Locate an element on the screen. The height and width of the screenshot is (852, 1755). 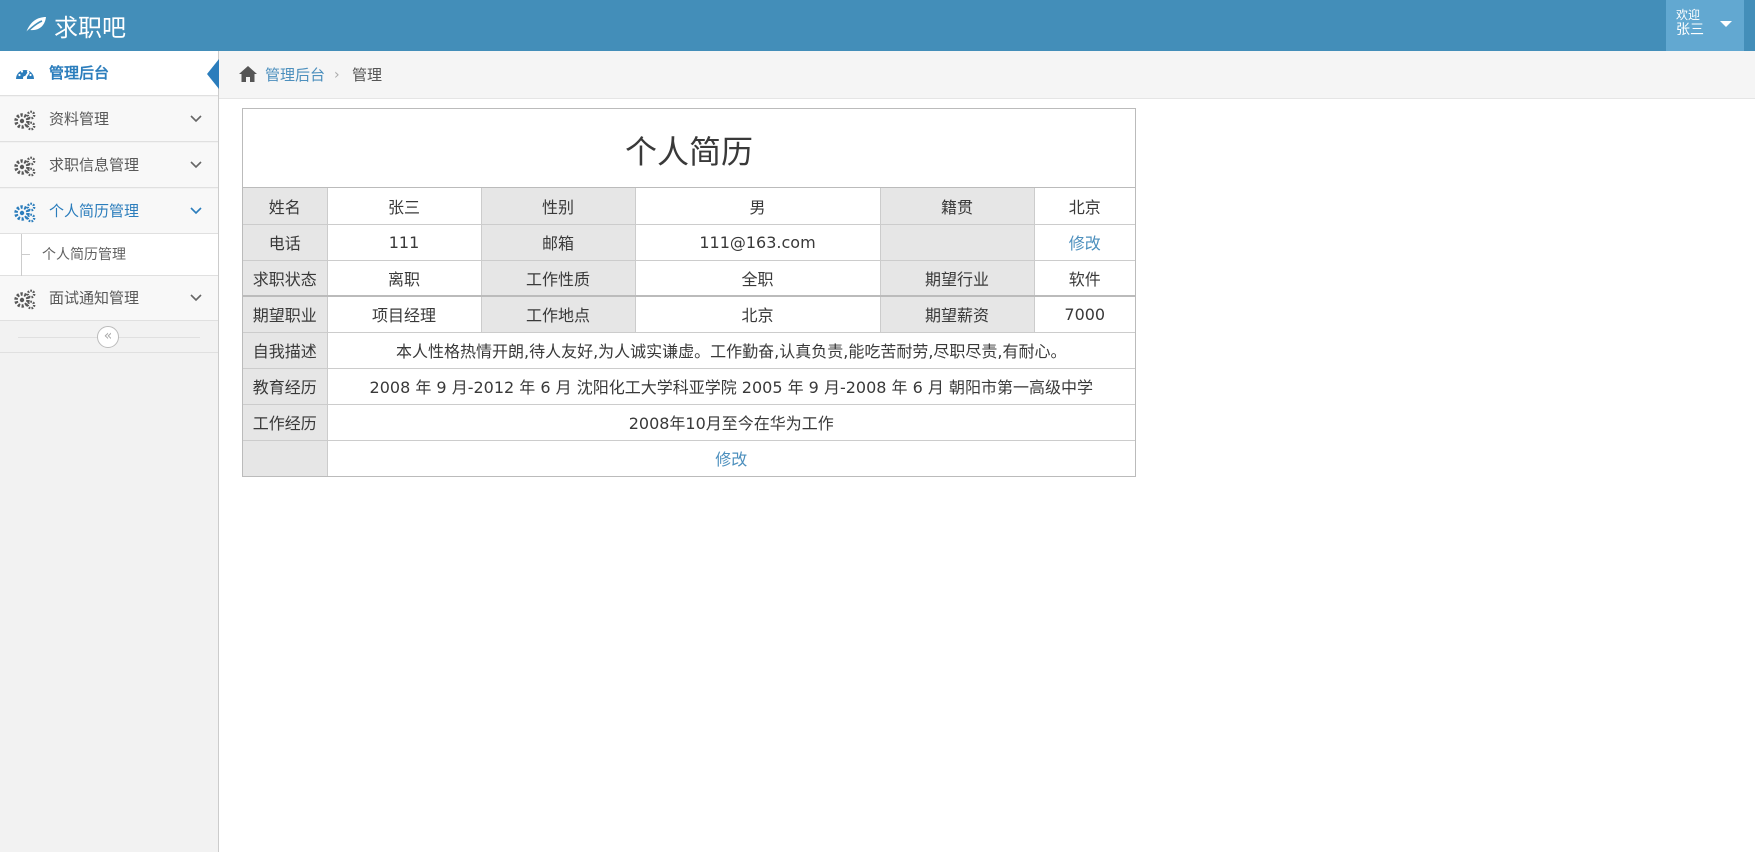
sidebar-collapse-bar: « is located at coordinates (109, 337).